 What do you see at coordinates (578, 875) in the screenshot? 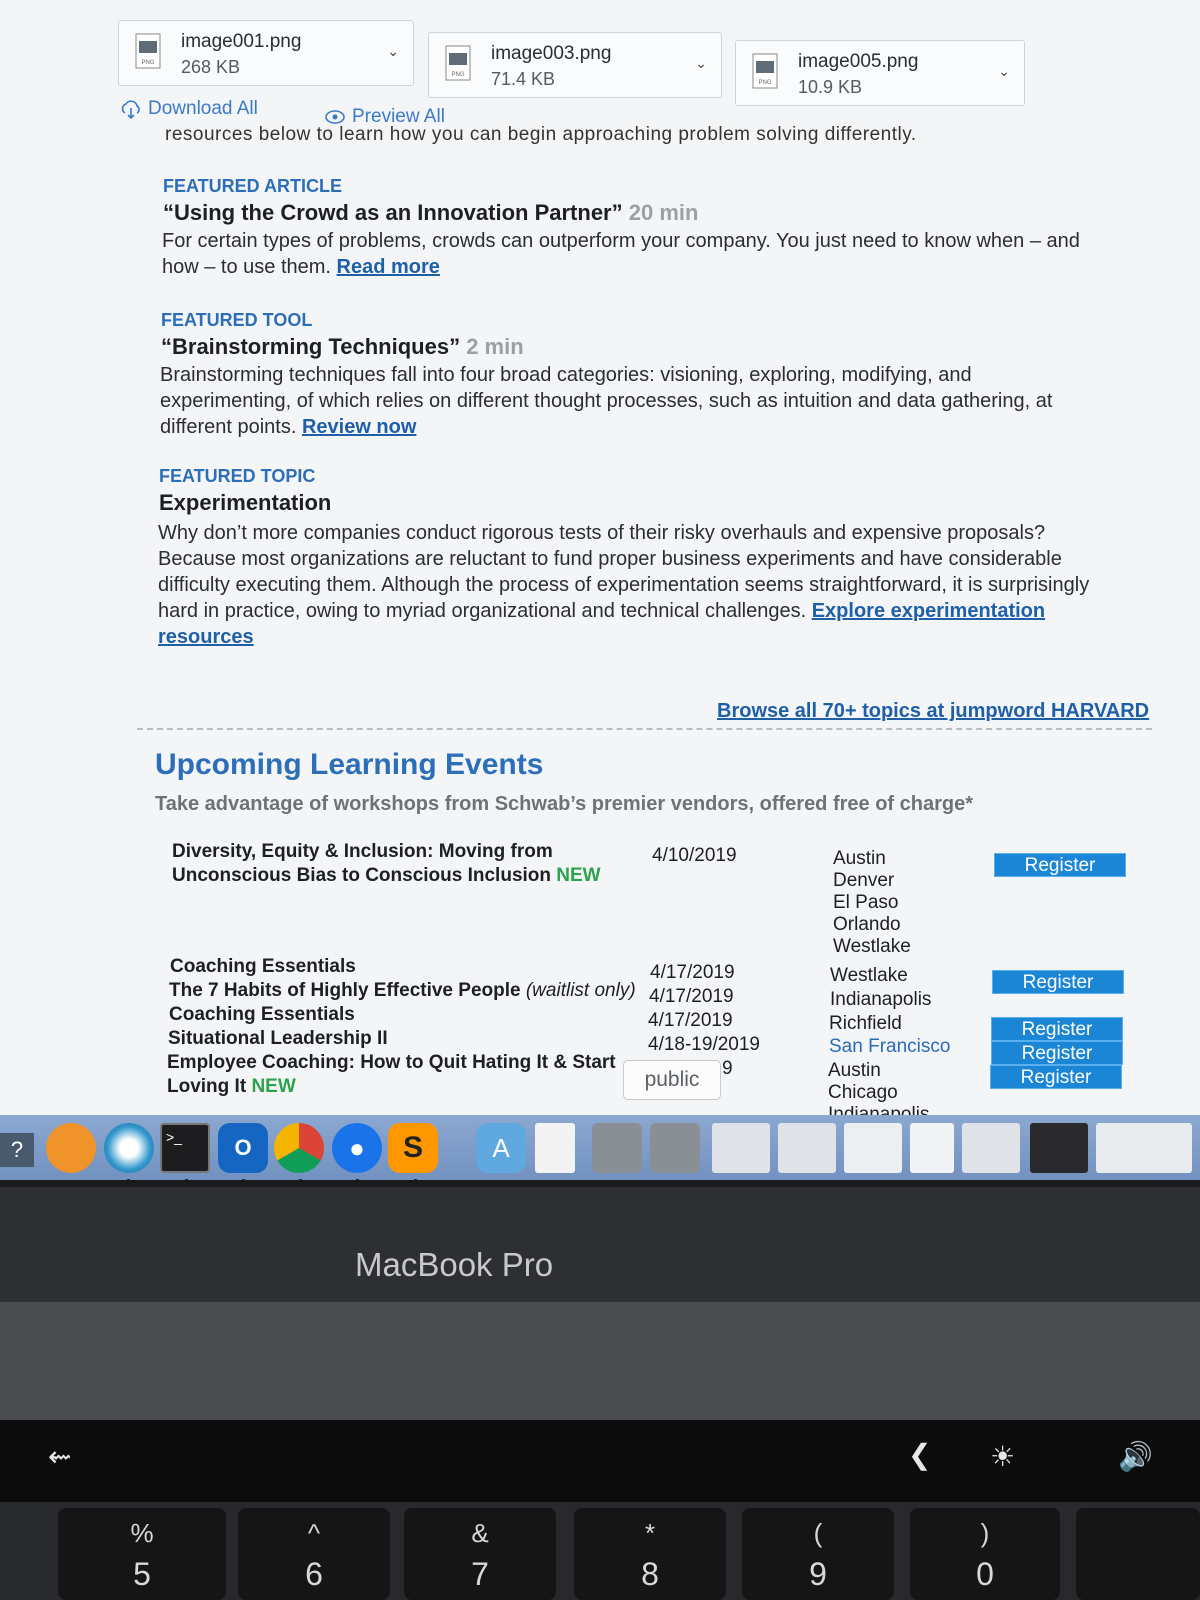
I see `new-badge: NEW` at bounding box center [578, 875].